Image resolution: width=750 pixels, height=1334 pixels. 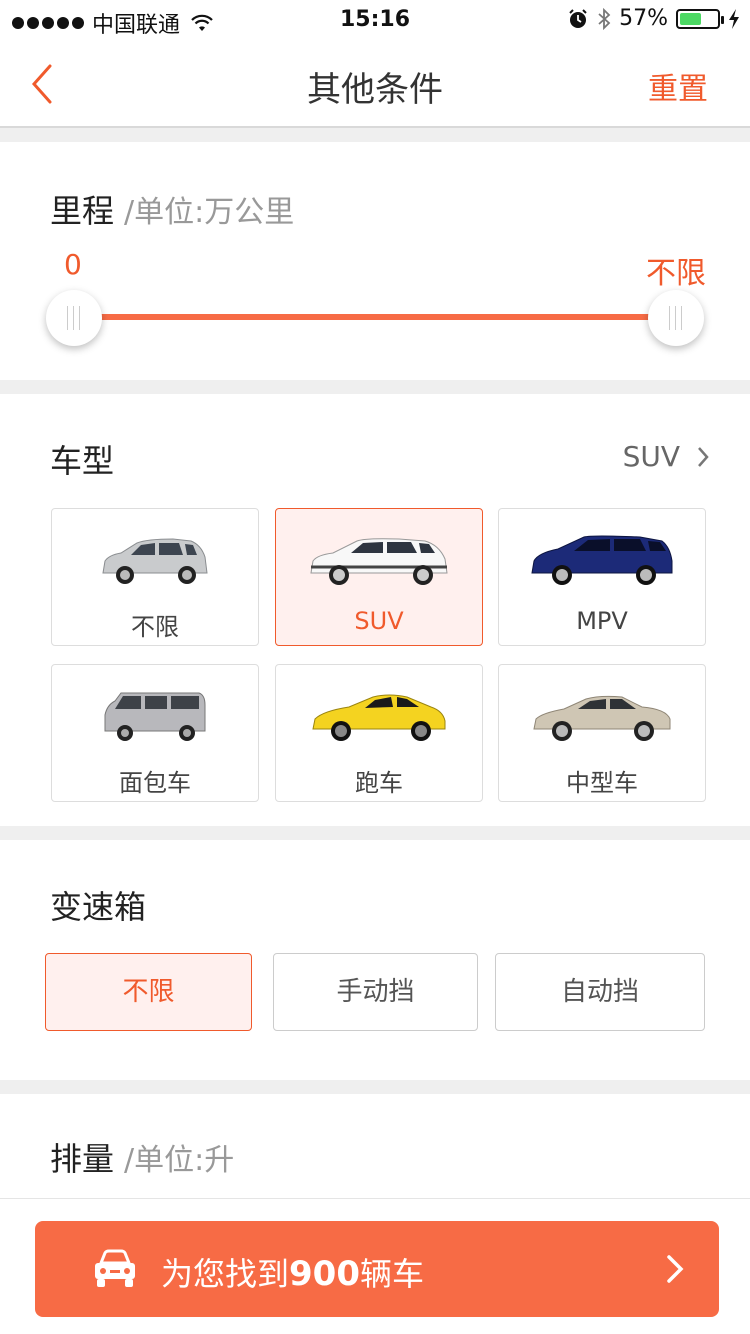 What do you see at coordinates (155, 627) in the screenshot?
I see `car-type-label: 不限` at bounding box center [155, 627].